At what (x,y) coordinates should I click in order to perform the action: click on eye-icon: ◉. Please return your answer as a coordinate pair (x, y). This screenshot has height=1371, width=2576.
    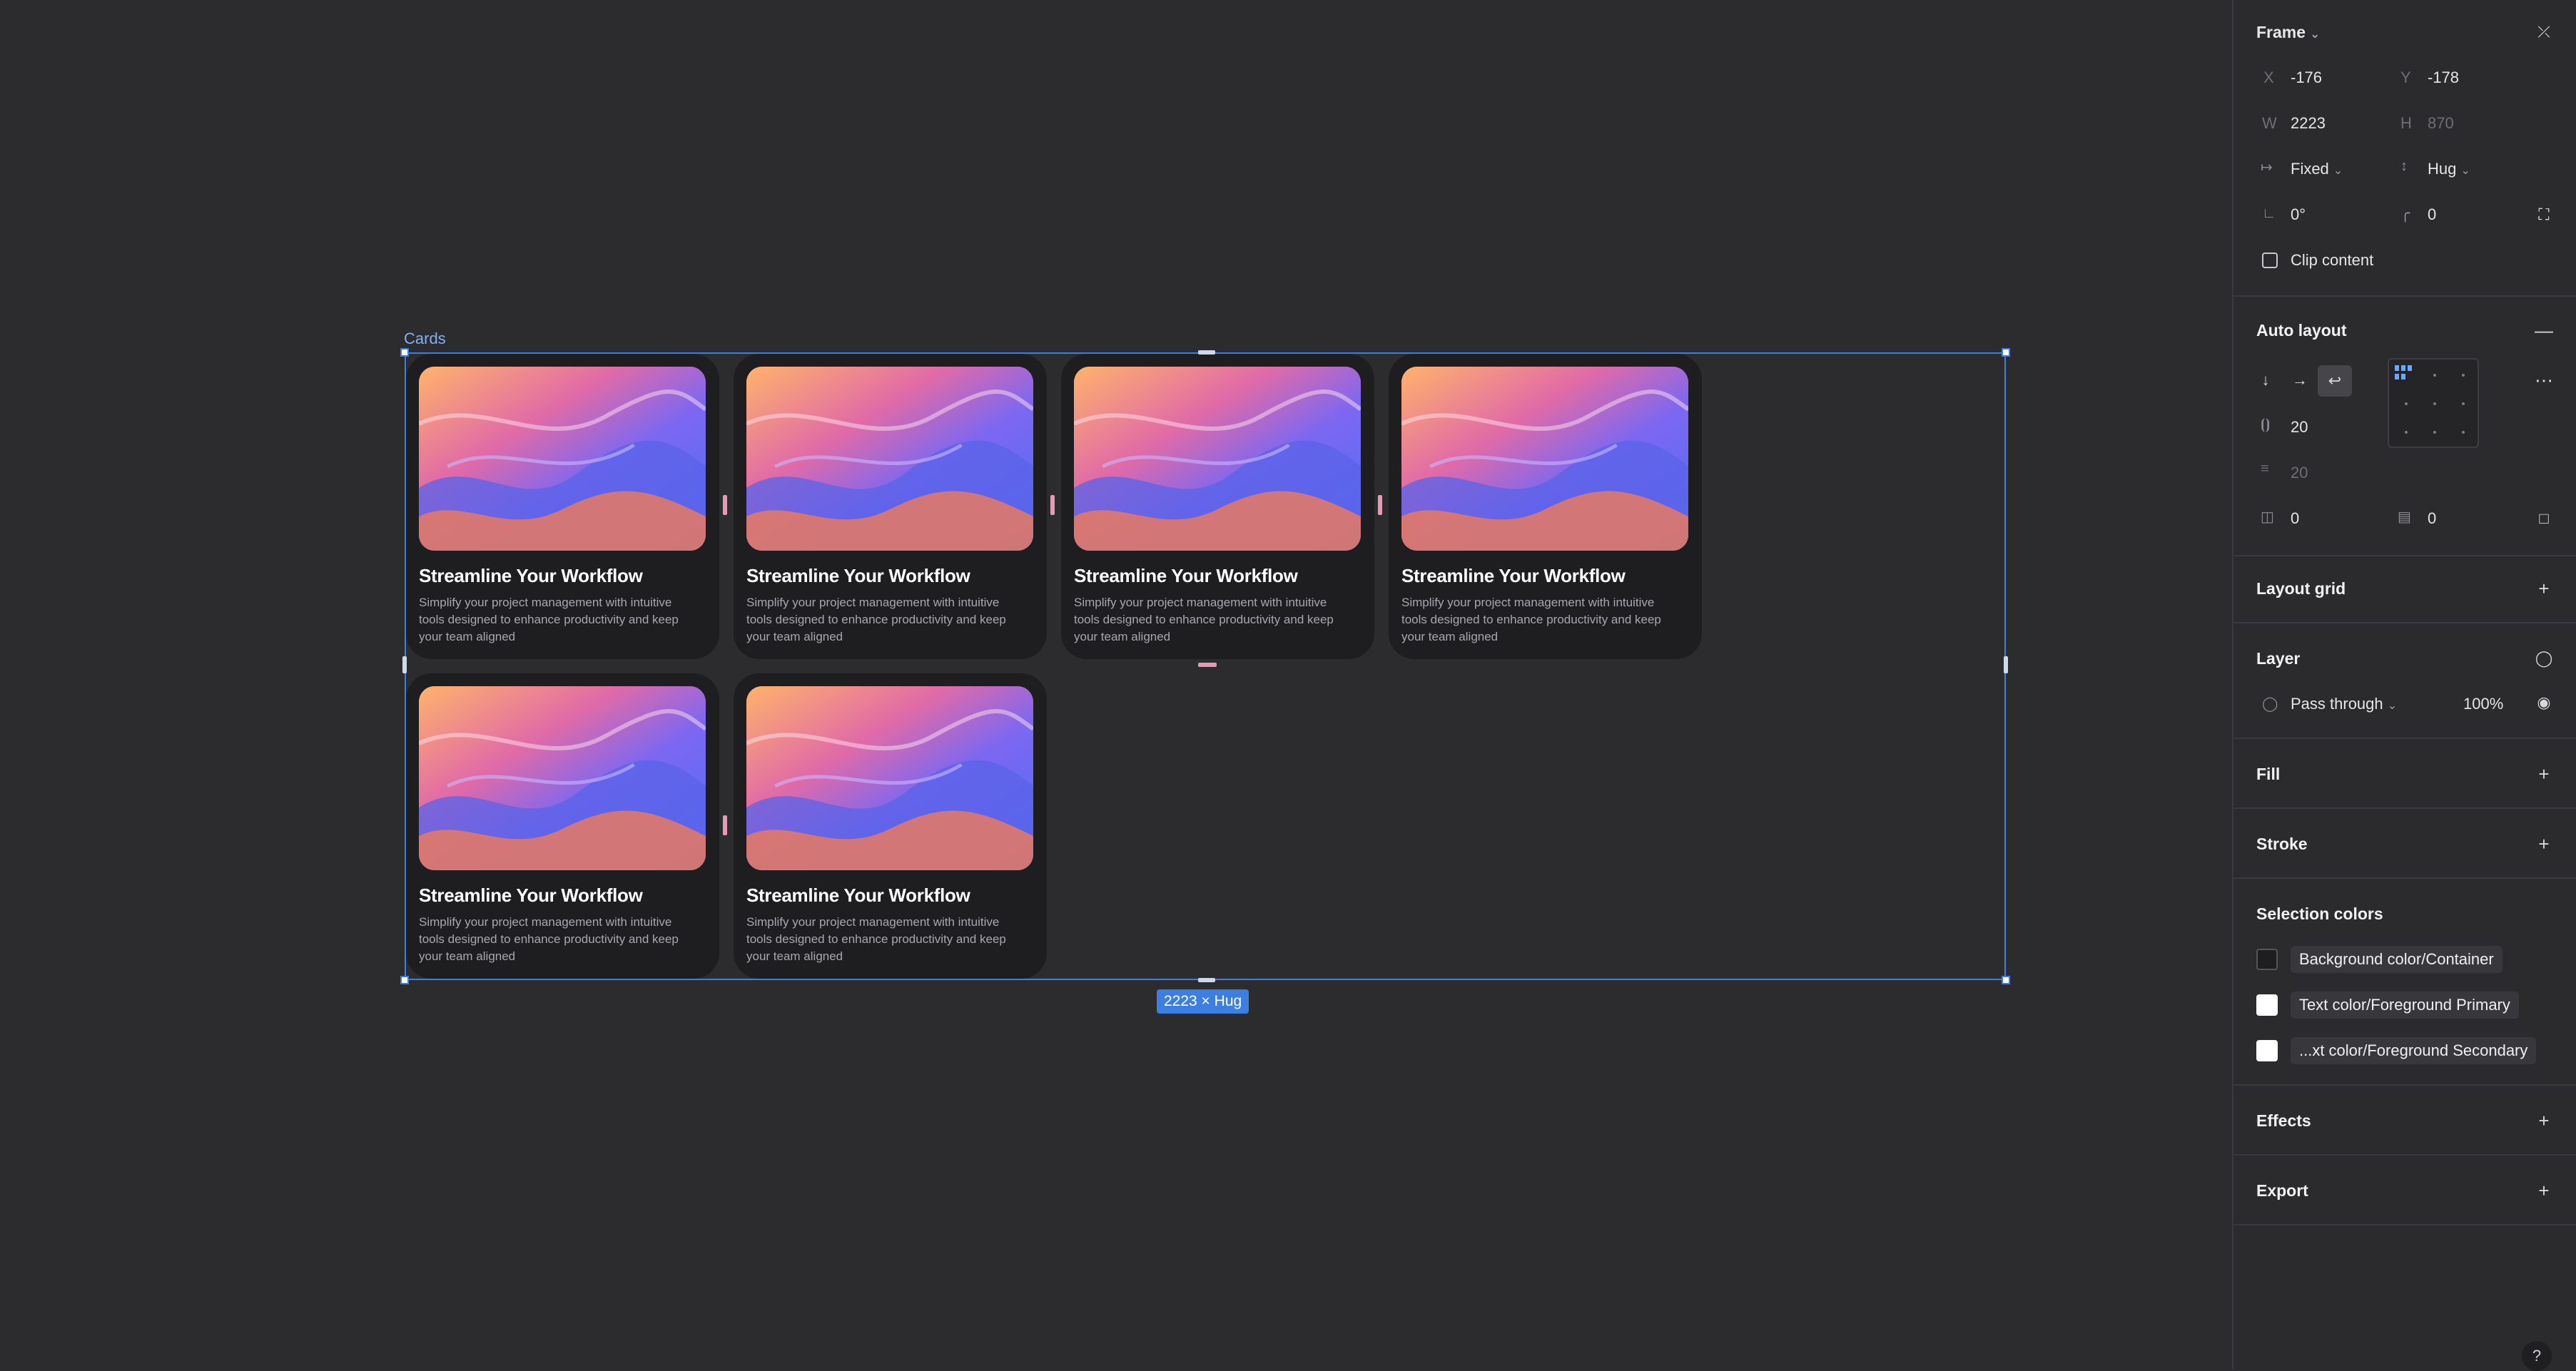
    Looking at the image, I should click on (2544, 702).